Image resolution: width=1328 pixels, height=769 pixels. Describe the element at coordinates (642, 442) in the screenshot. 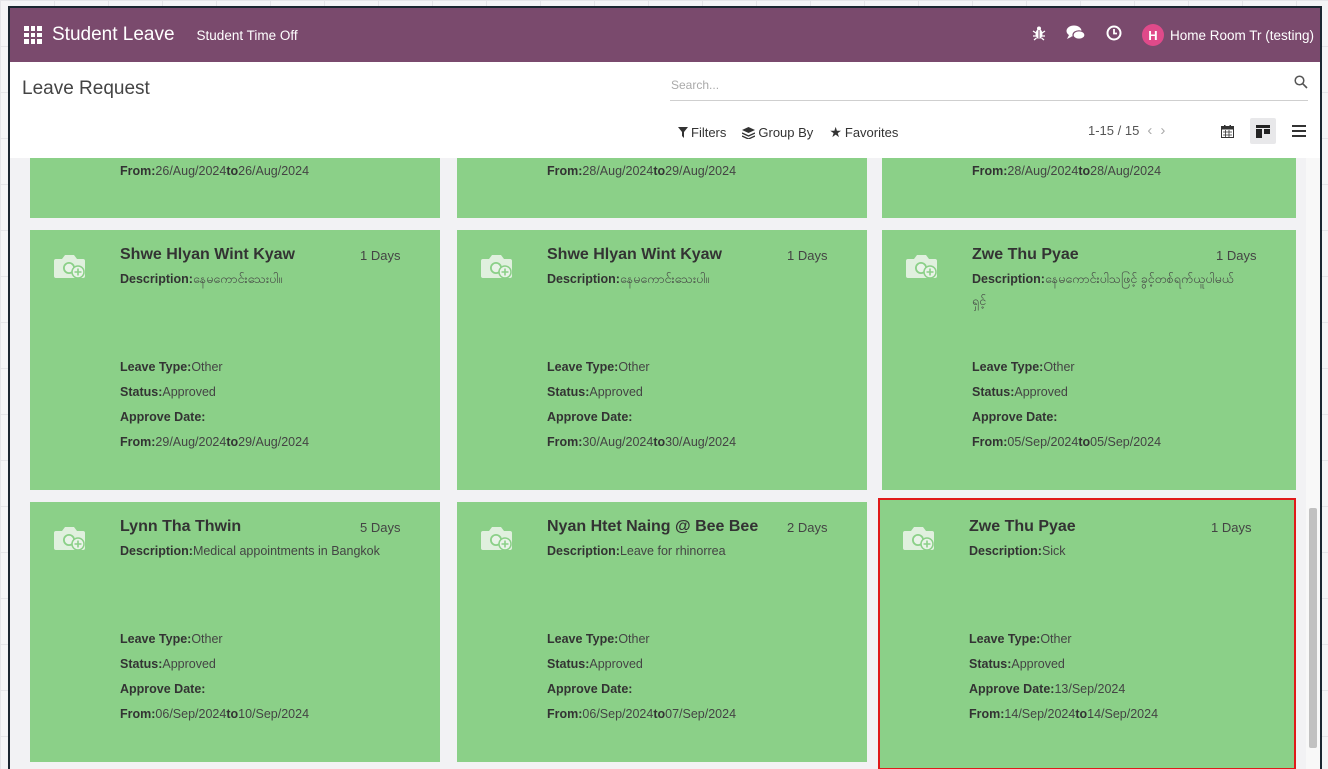

I see `card-from-line: From:30/Aug/2024to30/Aug/2024` at that location.